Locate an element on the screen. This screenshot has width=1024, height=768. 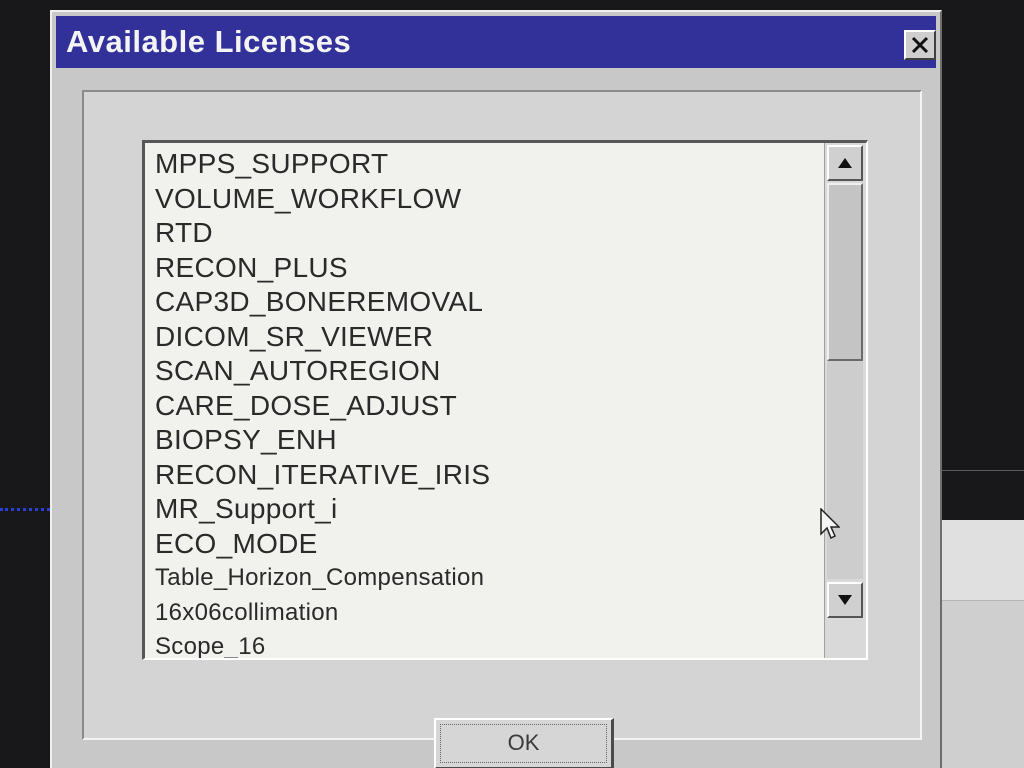
vertical-scrollbar is located at coordinates (845, 400).